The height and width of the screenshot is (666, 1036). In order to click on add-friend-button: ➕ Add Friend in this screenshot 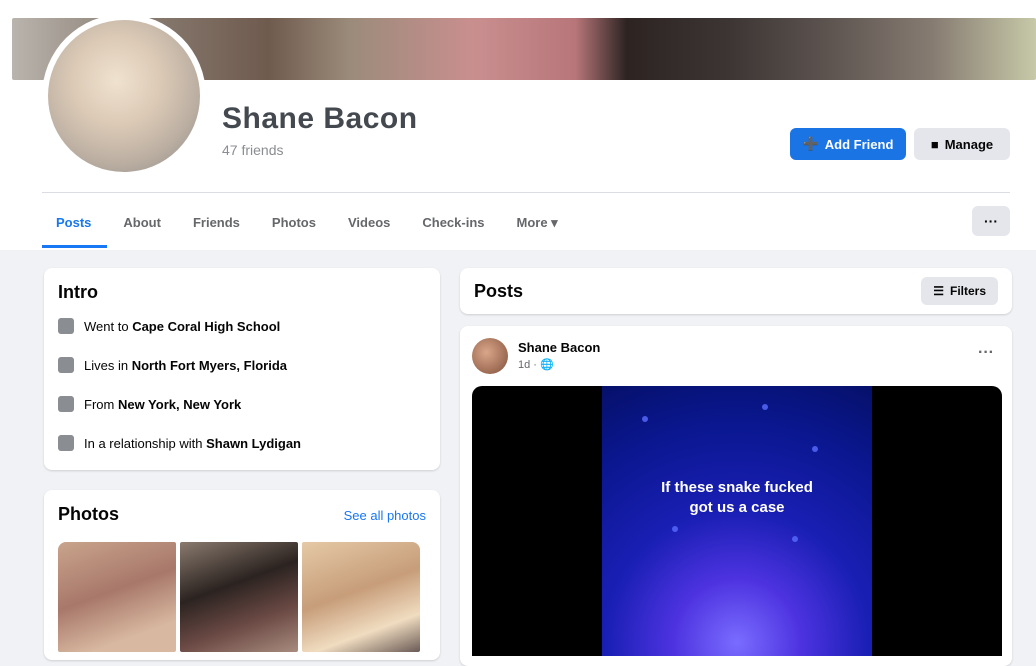, I will do `click(848, 144)`.